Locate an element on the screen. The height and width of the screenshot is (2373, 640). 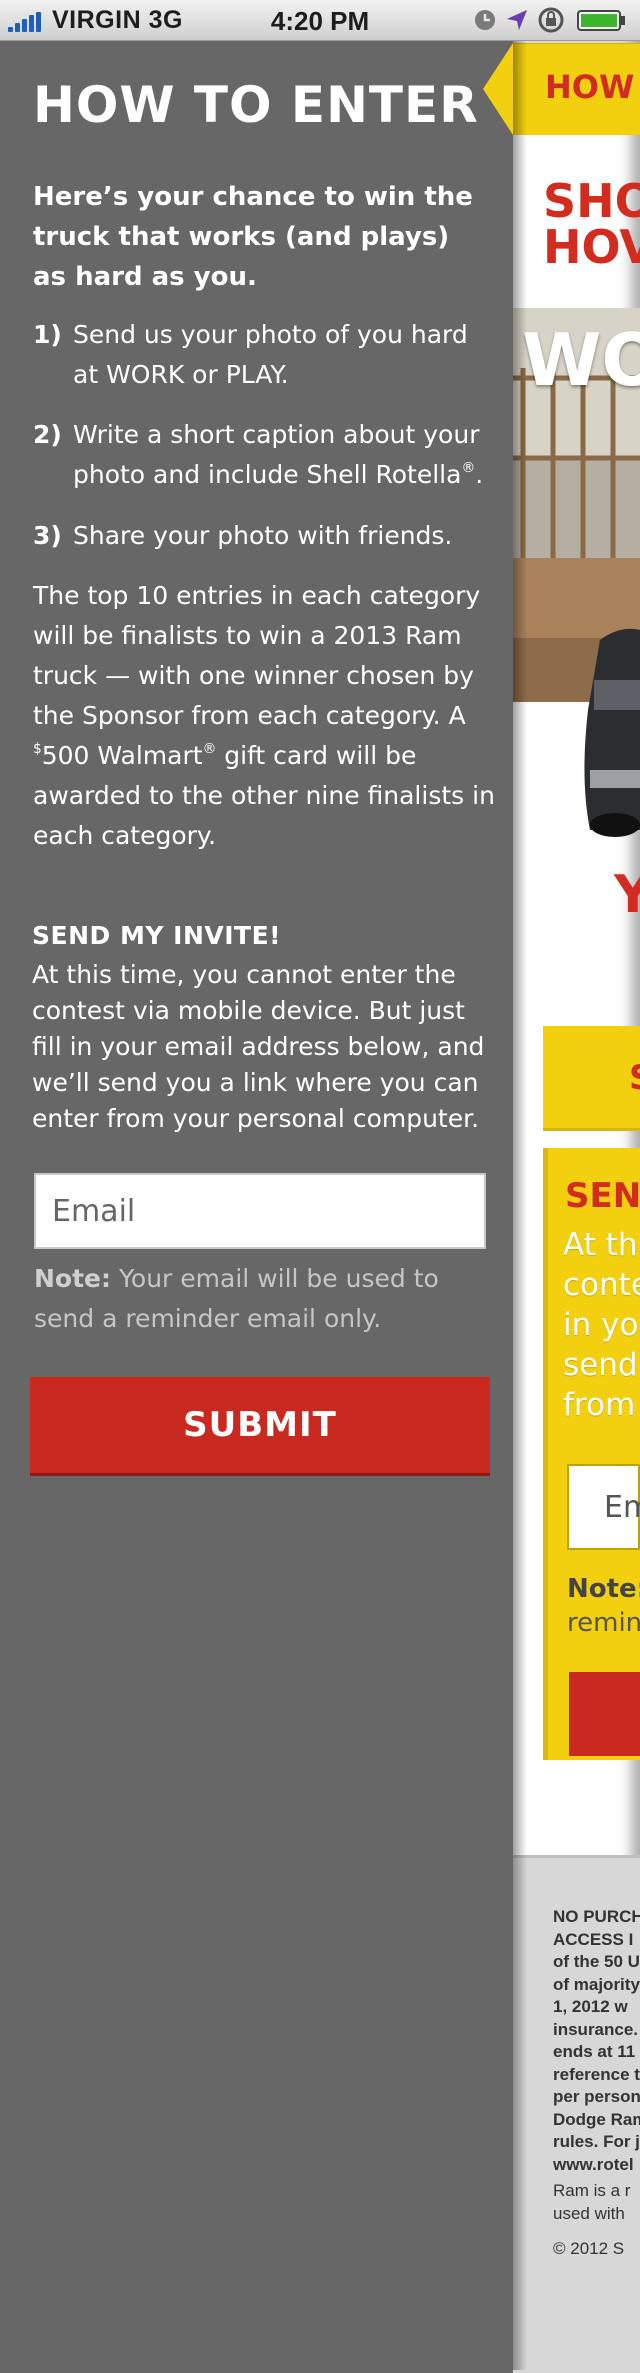
background-send-text: At this conte in you send y from y is located at coordinates (601, 1325).